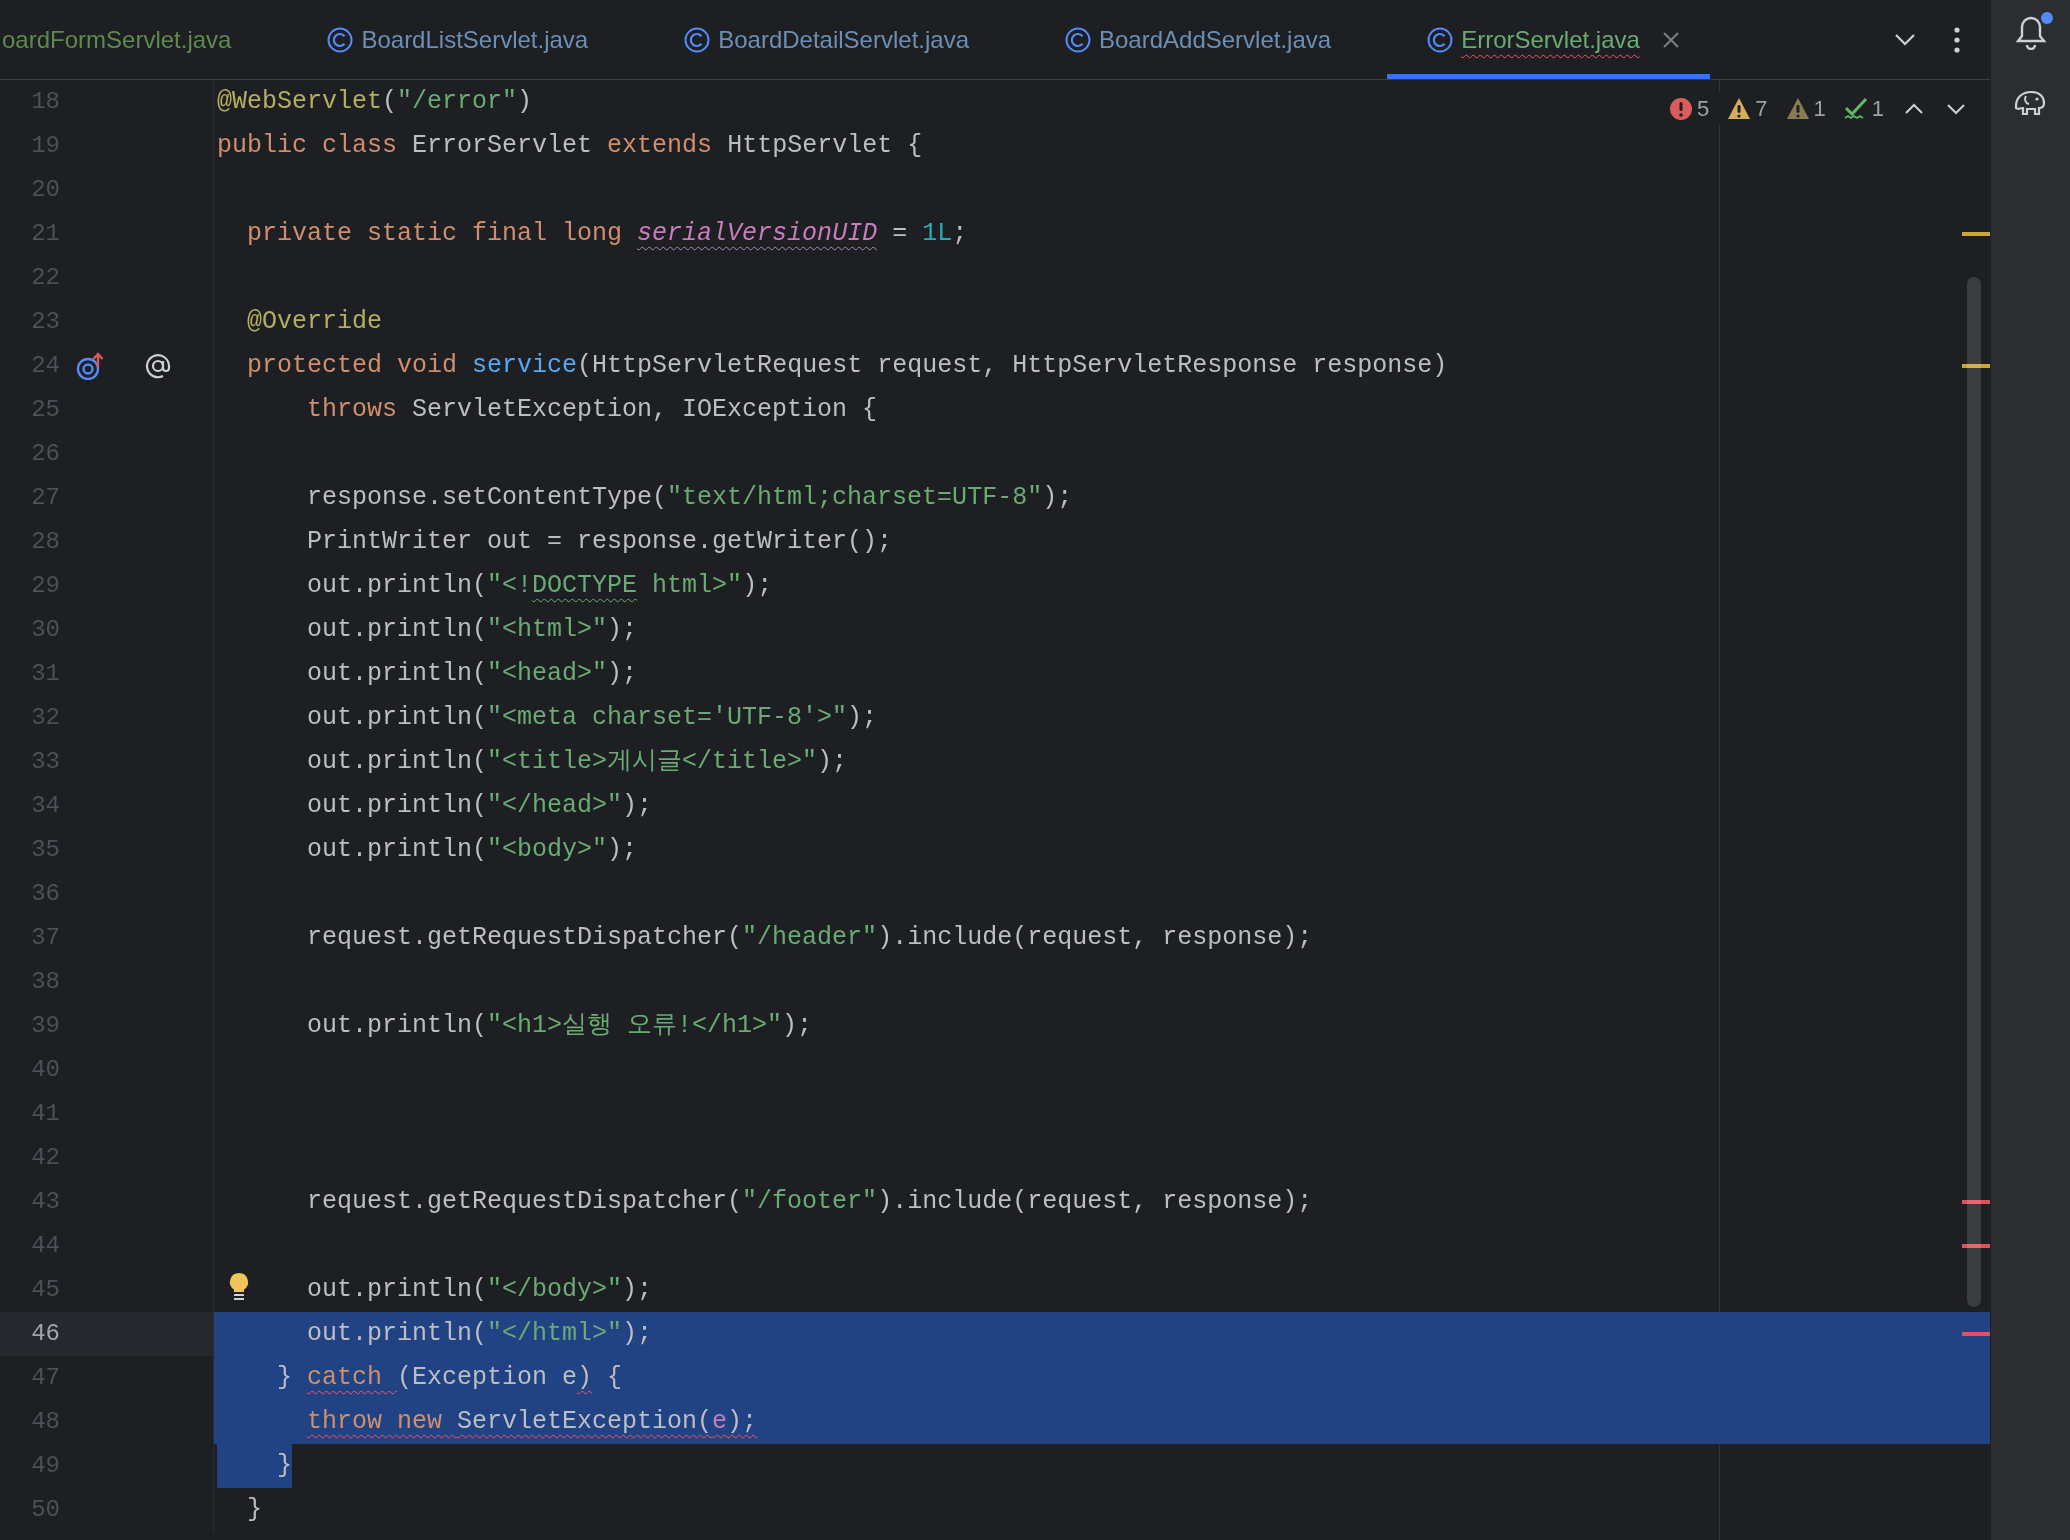  What do you see at coordinates (1681, 108) in the screenshot?
I see `error-icon` at bounding box center [1681, 108].